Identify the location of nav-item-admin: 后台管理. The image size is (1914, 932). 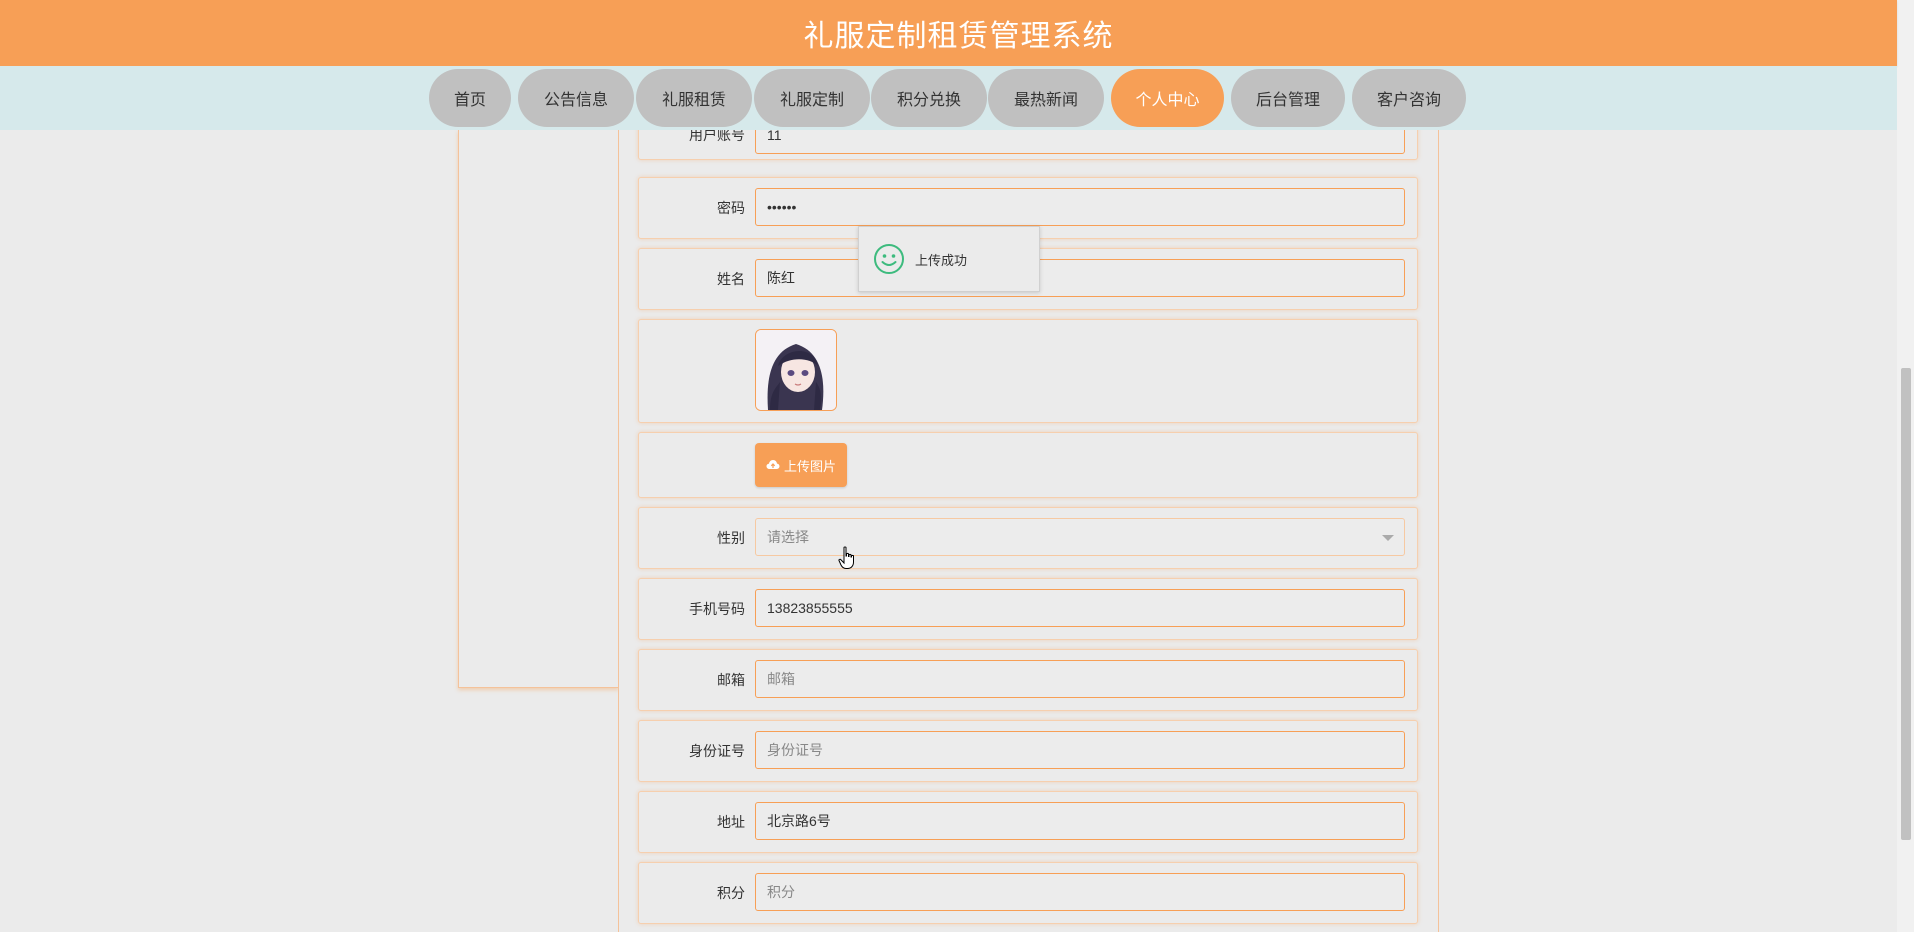
(1288, 98).